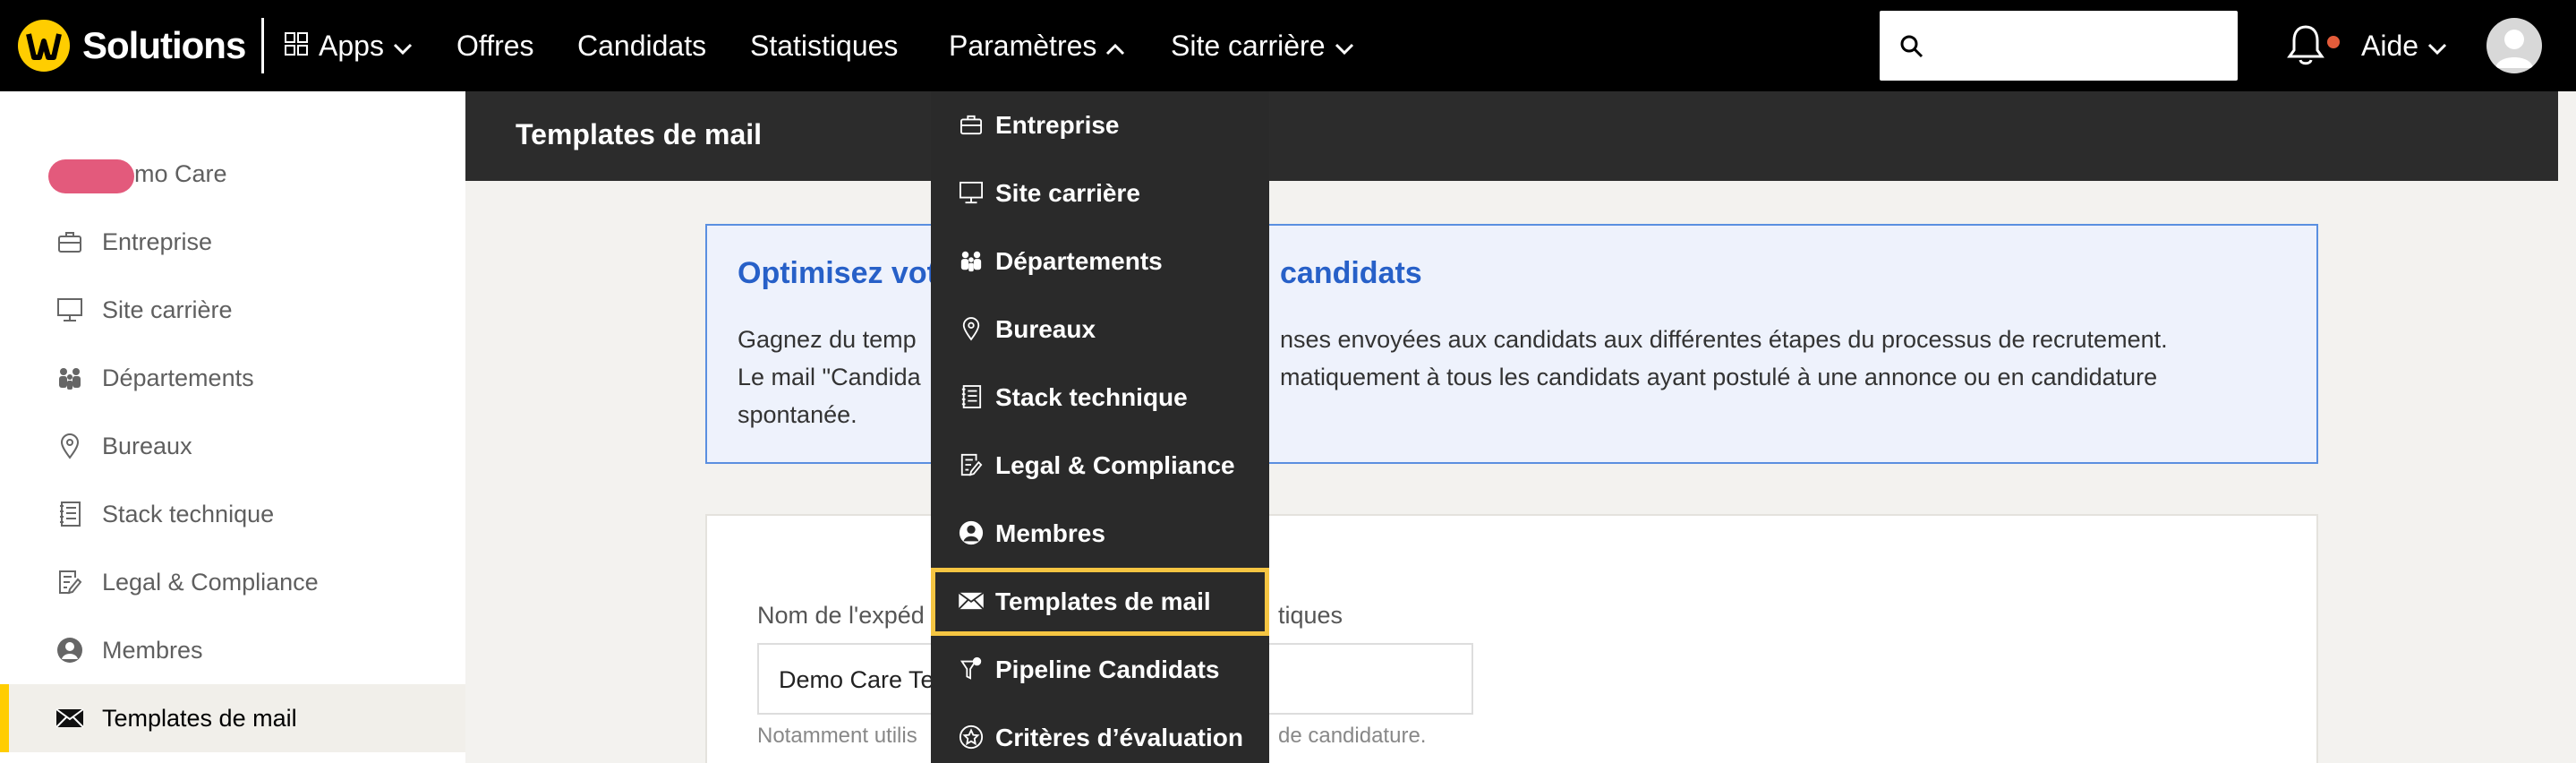 The height and width of the screenshot is (763, 2576). Describe the element at coordinates (2514, 45) in the screenshot. I see `avatar` at that location.